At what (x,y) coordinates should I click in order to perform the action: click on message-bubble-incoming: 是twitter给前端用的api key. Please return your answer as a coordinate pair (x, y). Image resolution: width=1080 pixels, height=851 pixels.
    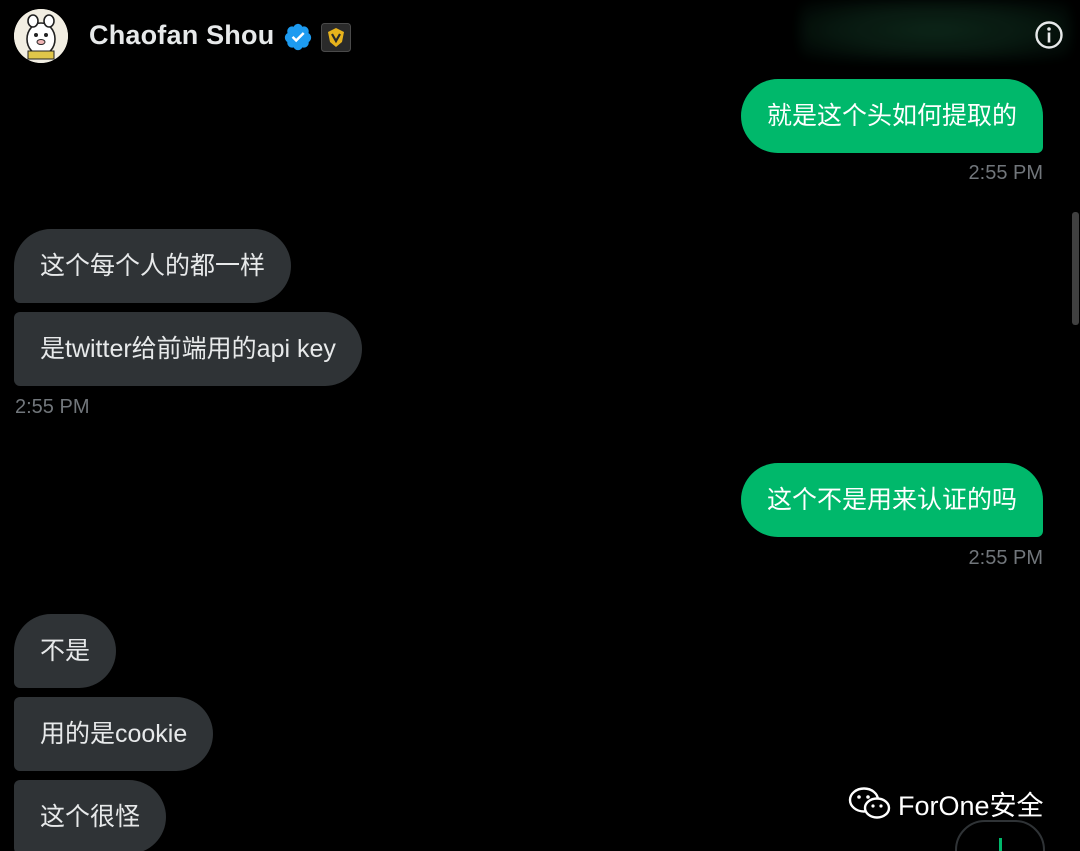
    Looking at the image, I should click on (188, 349).